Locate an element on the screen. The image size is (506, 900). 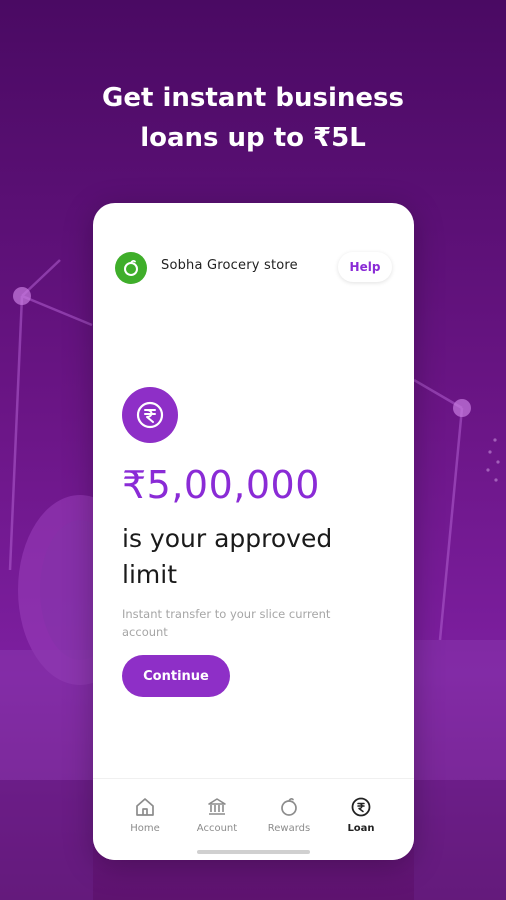
continue-button: Continue is located at coordinates (176, 676).